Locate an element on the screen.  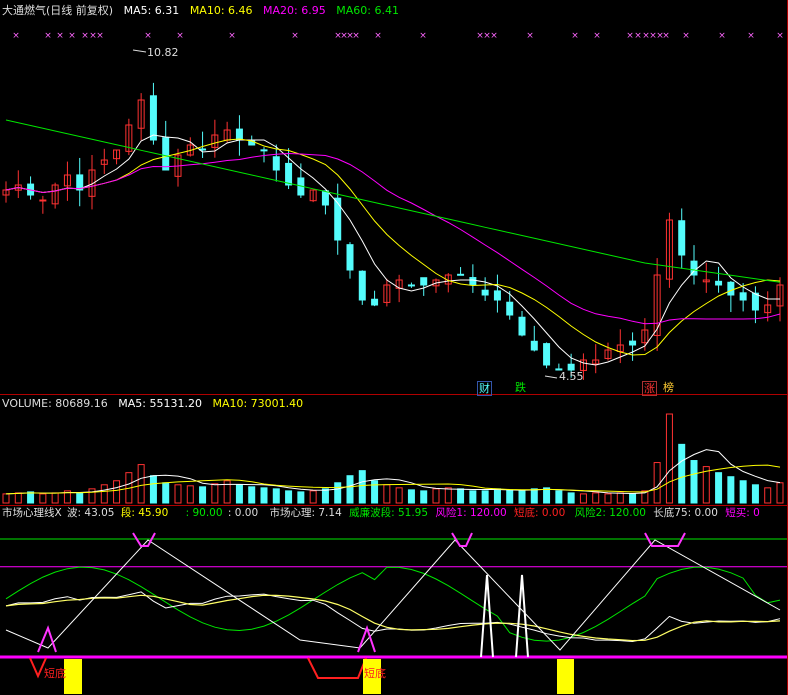
williams-band-line is located at coordinates (393, 604).